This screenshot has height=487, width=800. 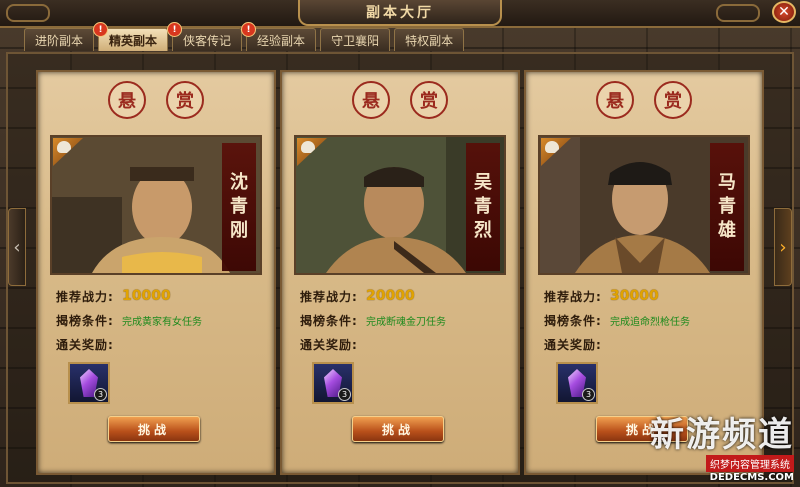 I want to click on bounty-info: 推荐战力: 10000 揭榜条件: 完成黄家有女任务 通关奖励:, so click(x=161, y=320).